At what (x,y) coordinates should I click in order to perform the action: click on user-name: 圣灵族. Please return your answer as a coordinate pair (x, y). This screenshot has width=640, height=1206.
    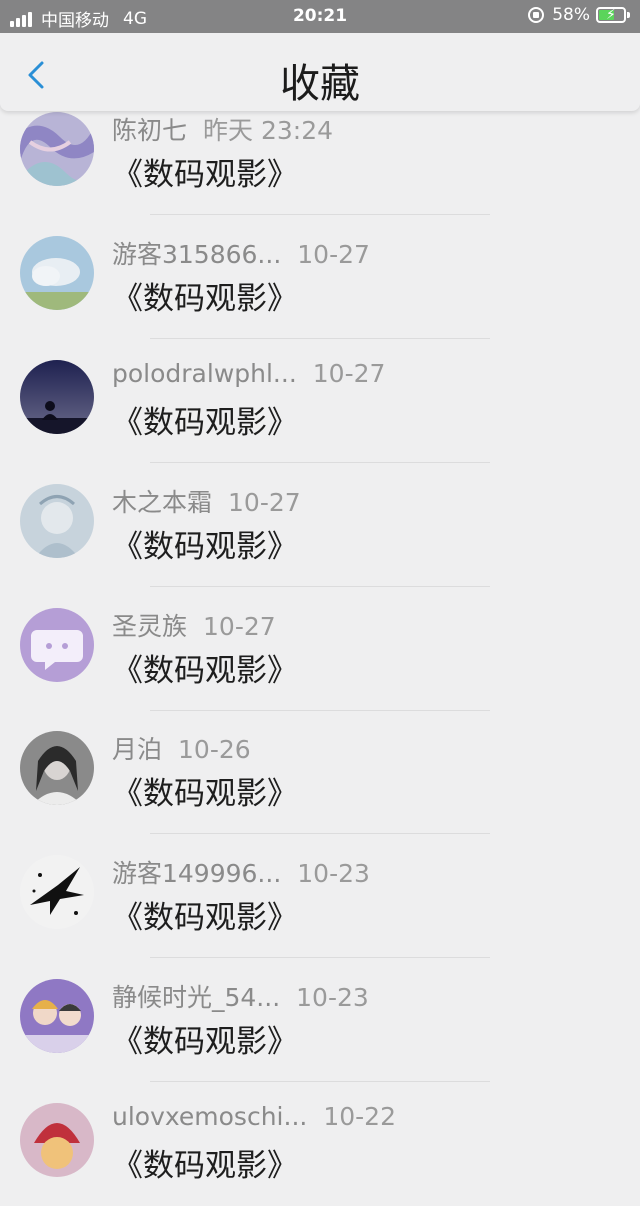
    Looking at the image, I should click on (150, 626).